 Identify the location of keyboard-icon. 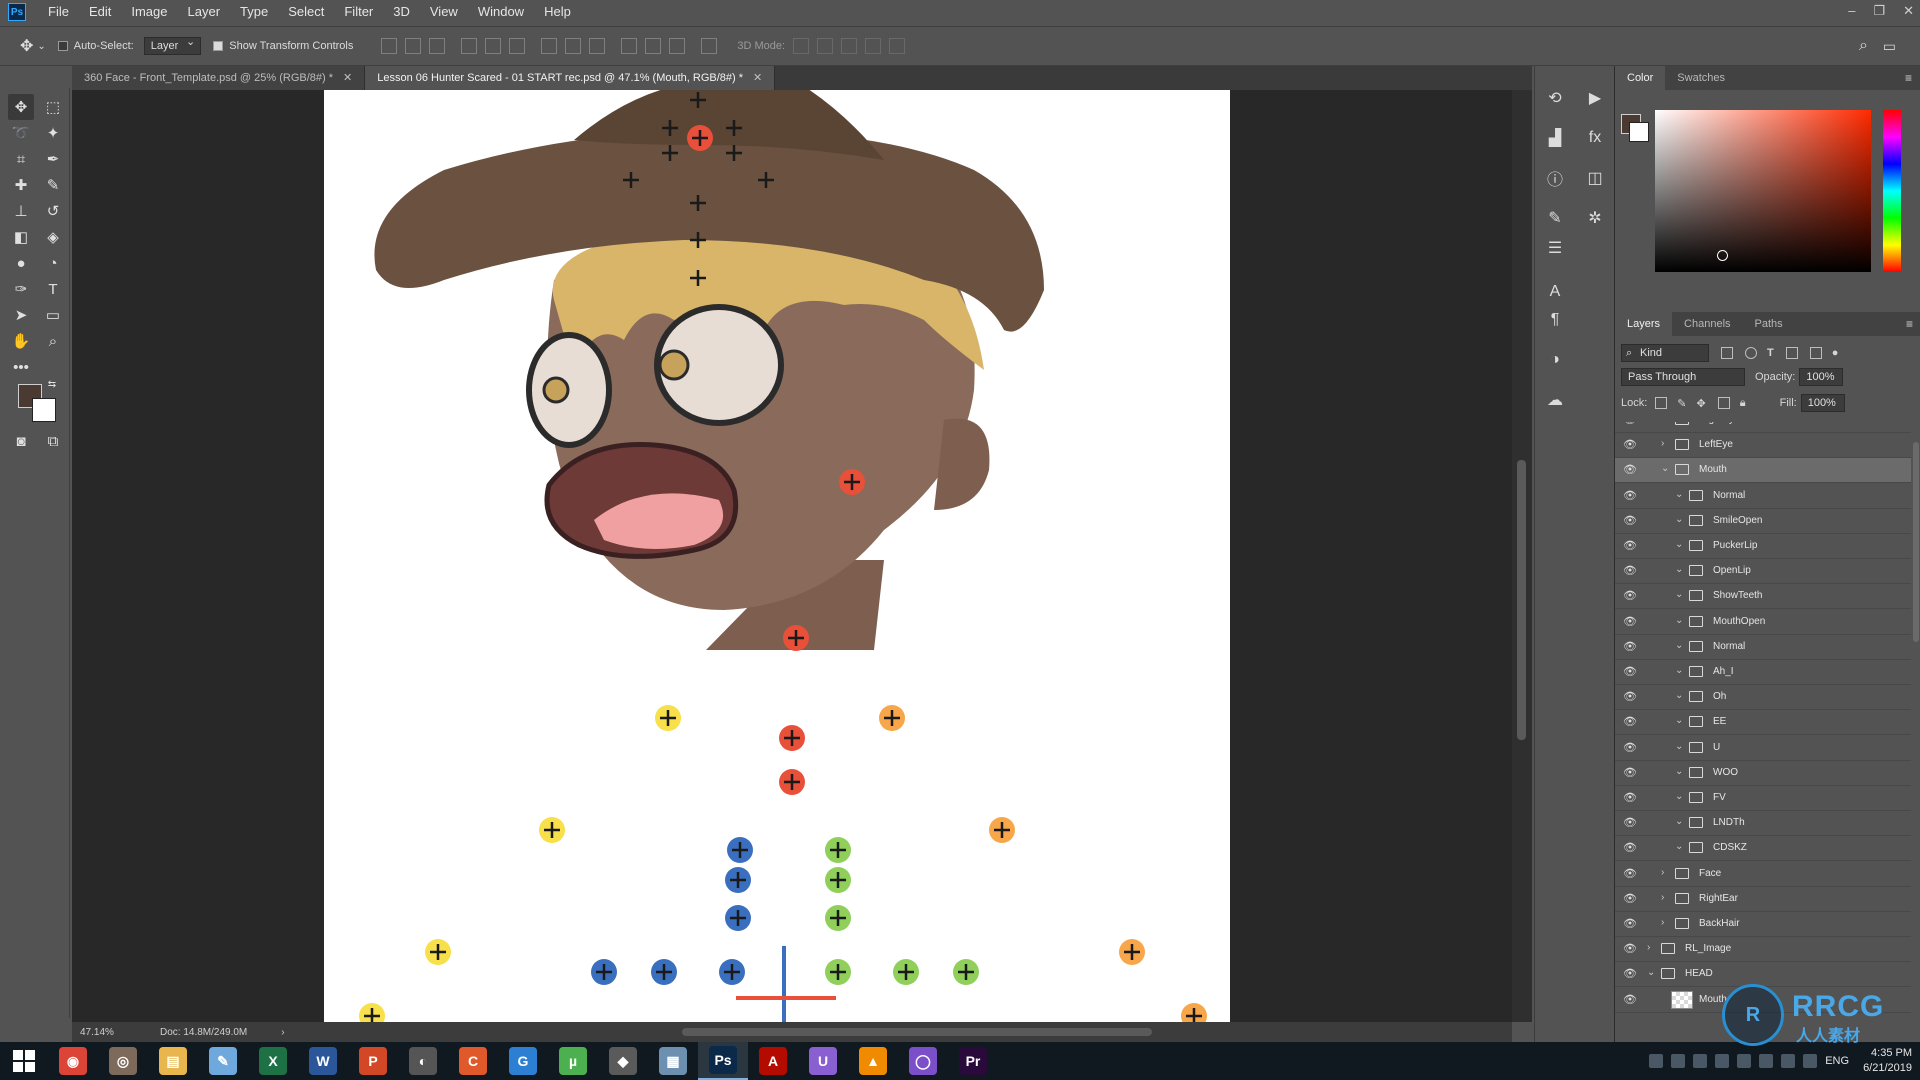
(1656, 1061).